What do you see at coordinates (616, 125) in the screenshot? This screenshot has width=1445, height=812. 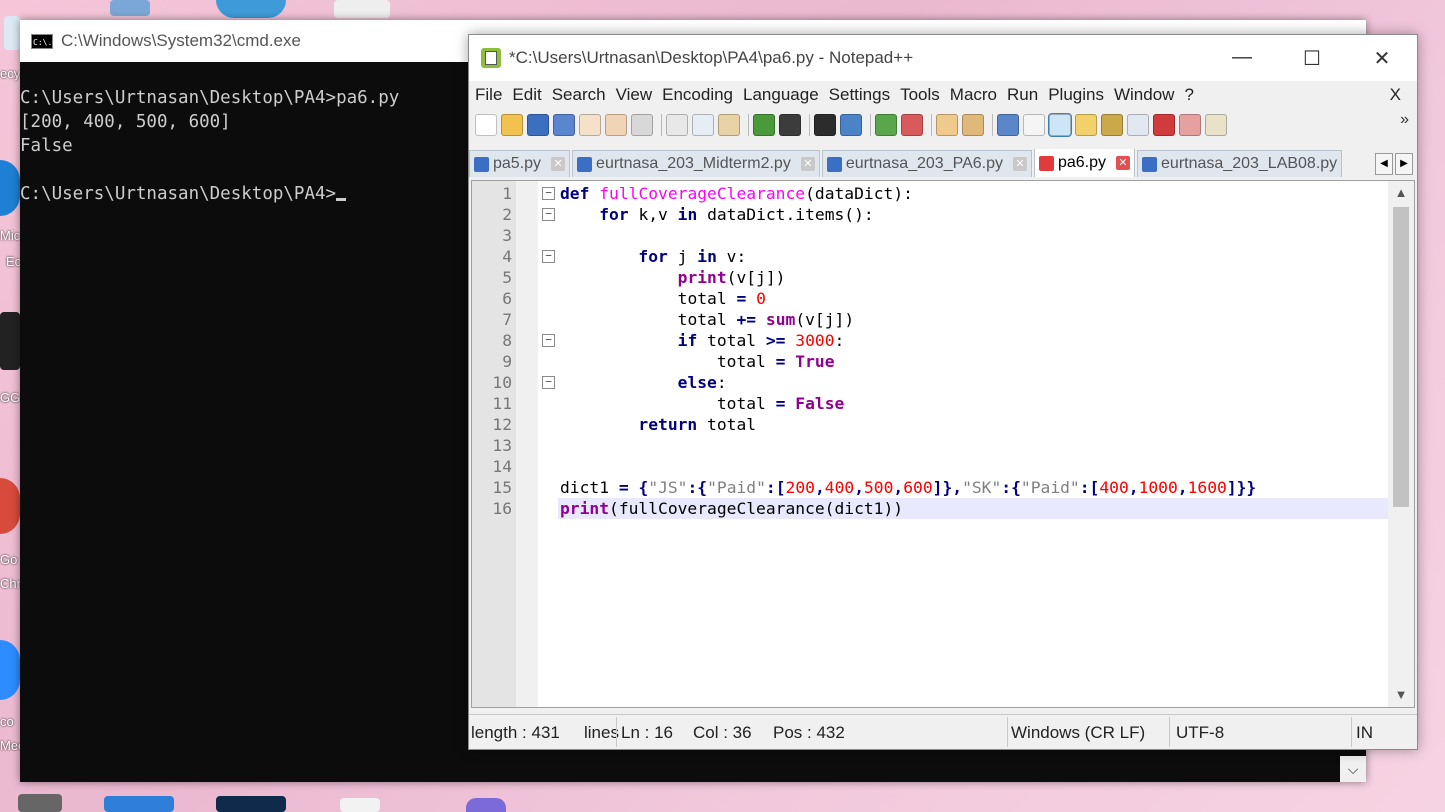 I see `close-all-icon` at bounding box center [616, 125].